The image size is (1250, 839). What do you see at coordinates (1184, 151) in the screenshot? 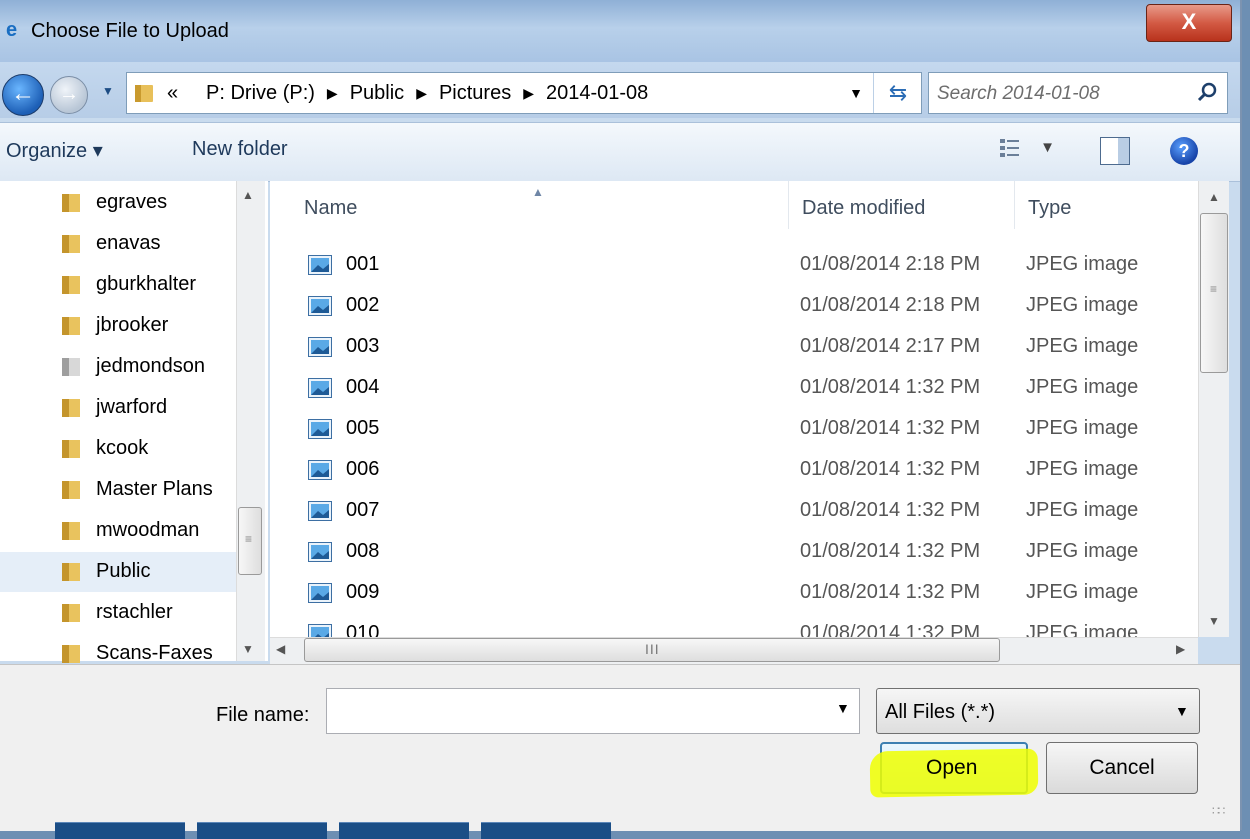
I see `help-icon: ?` at bounding box center [1184, 151].